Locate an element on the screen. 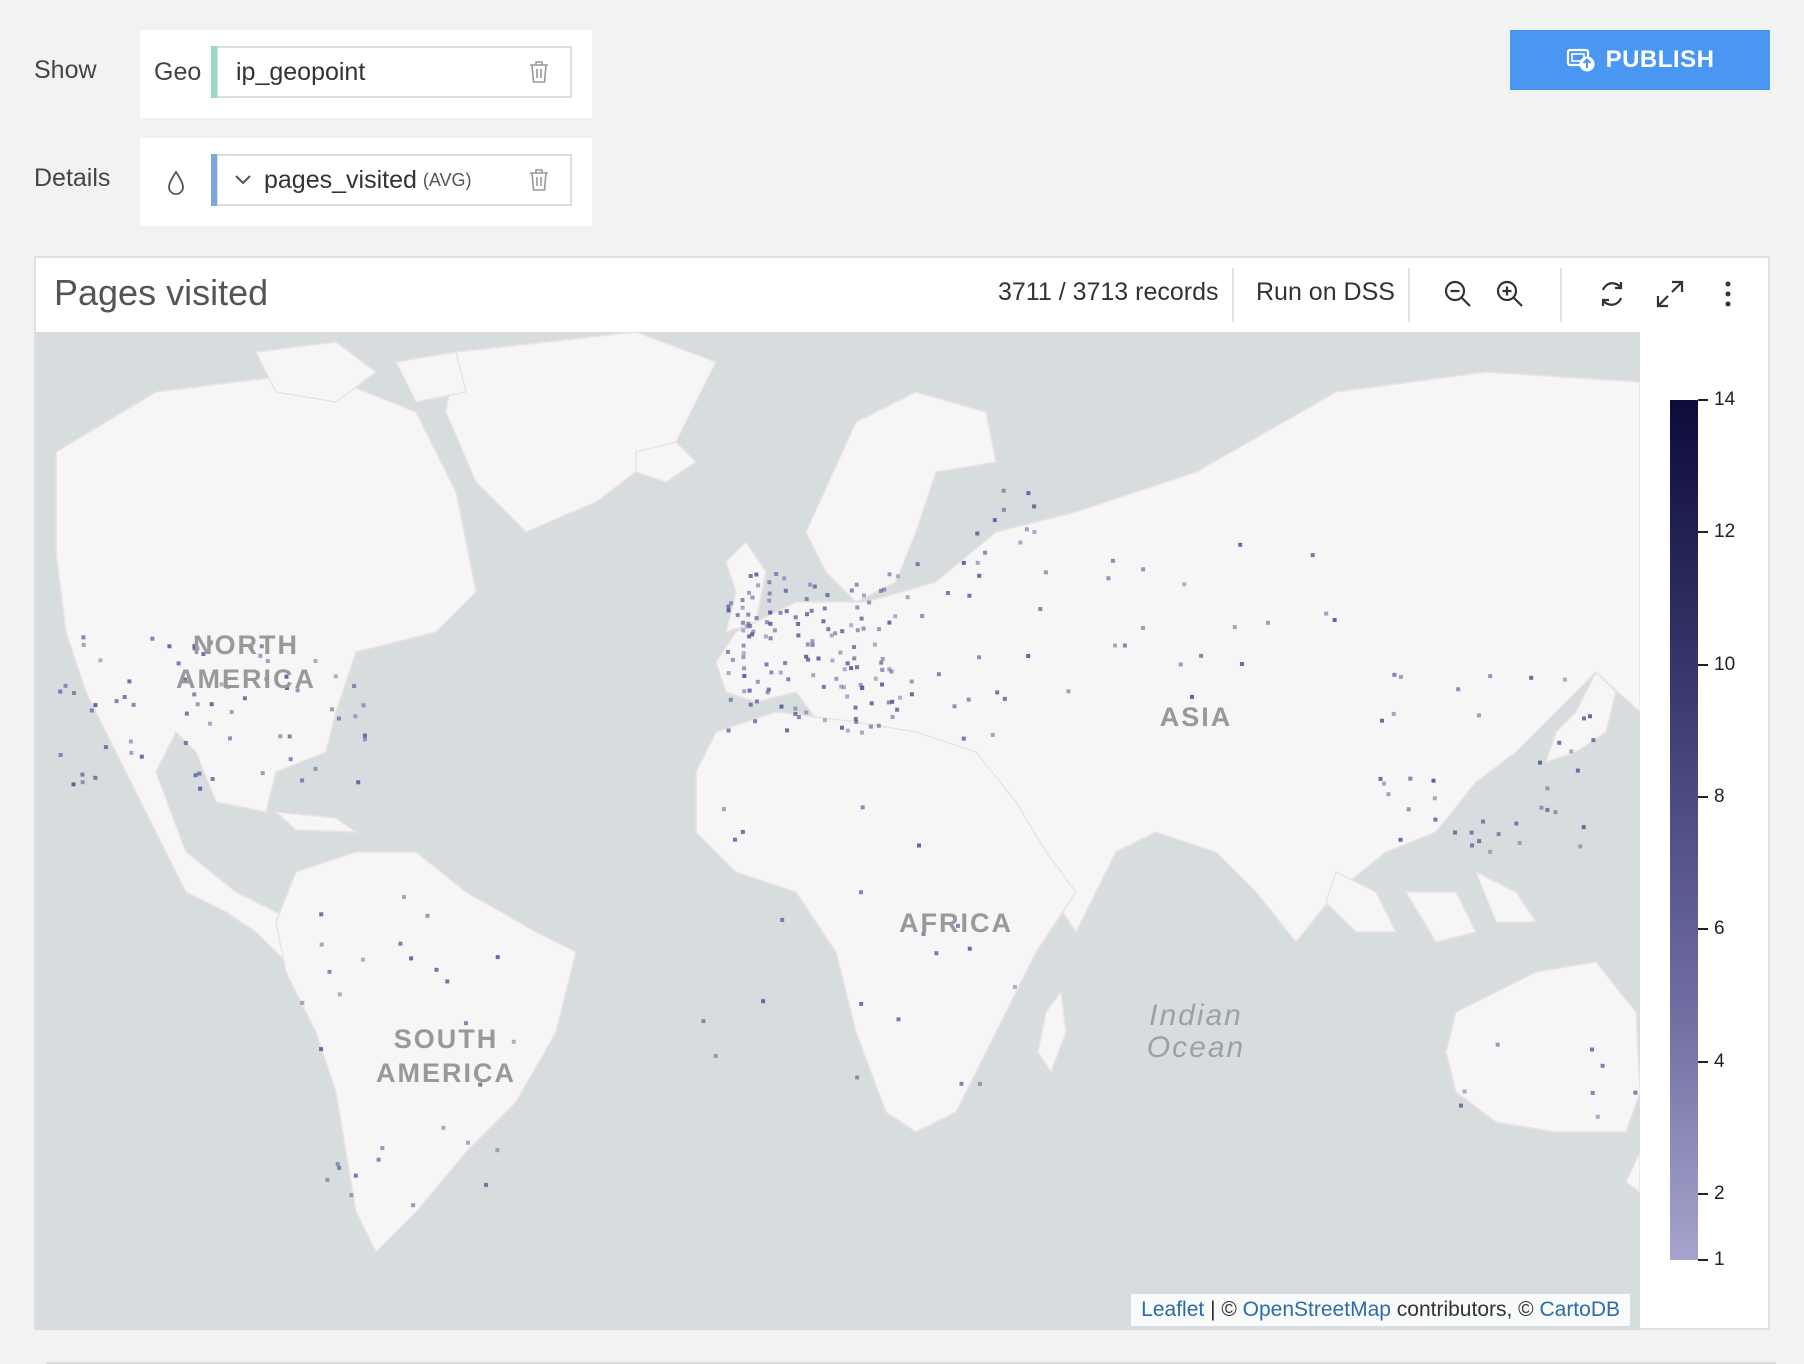  leaflet-link: Leaflet is located at coordinates (1172, 1309).